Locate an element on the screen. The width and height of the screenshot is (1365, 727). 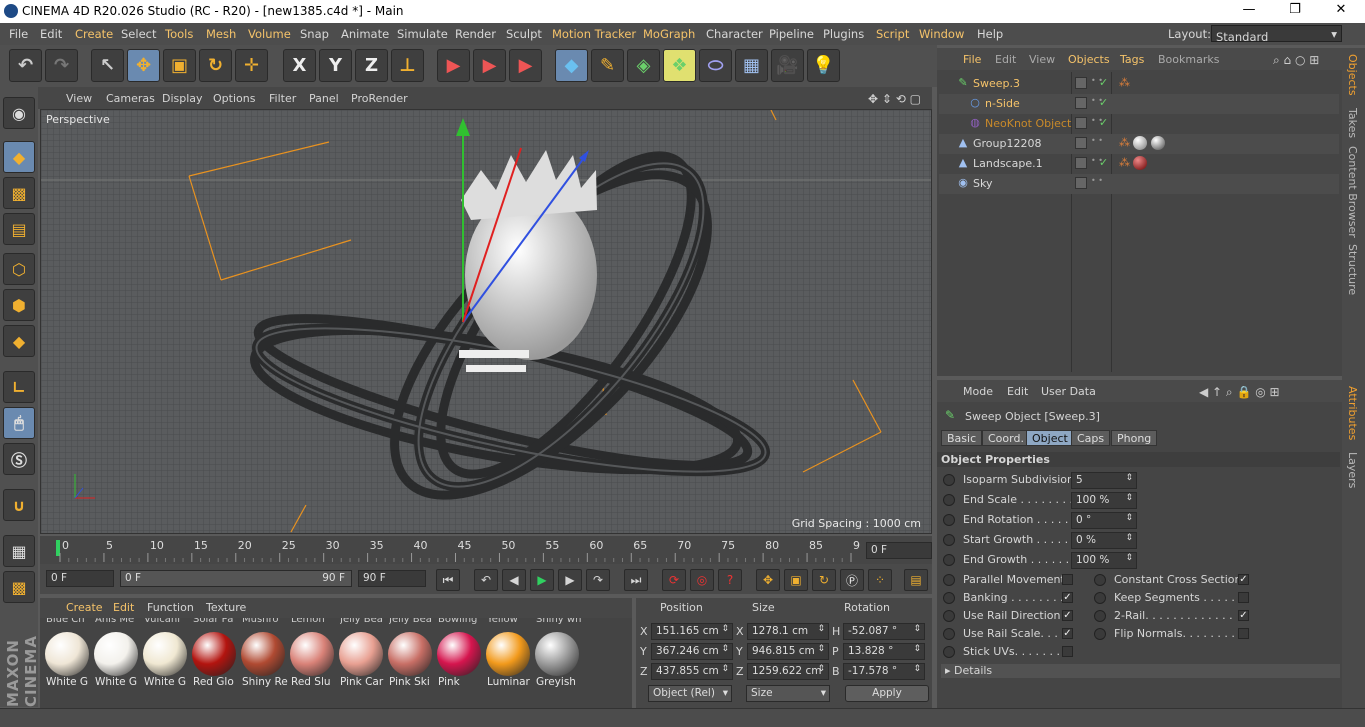
snapping-icon: Ⓢ is located at coordinates (19, 459).